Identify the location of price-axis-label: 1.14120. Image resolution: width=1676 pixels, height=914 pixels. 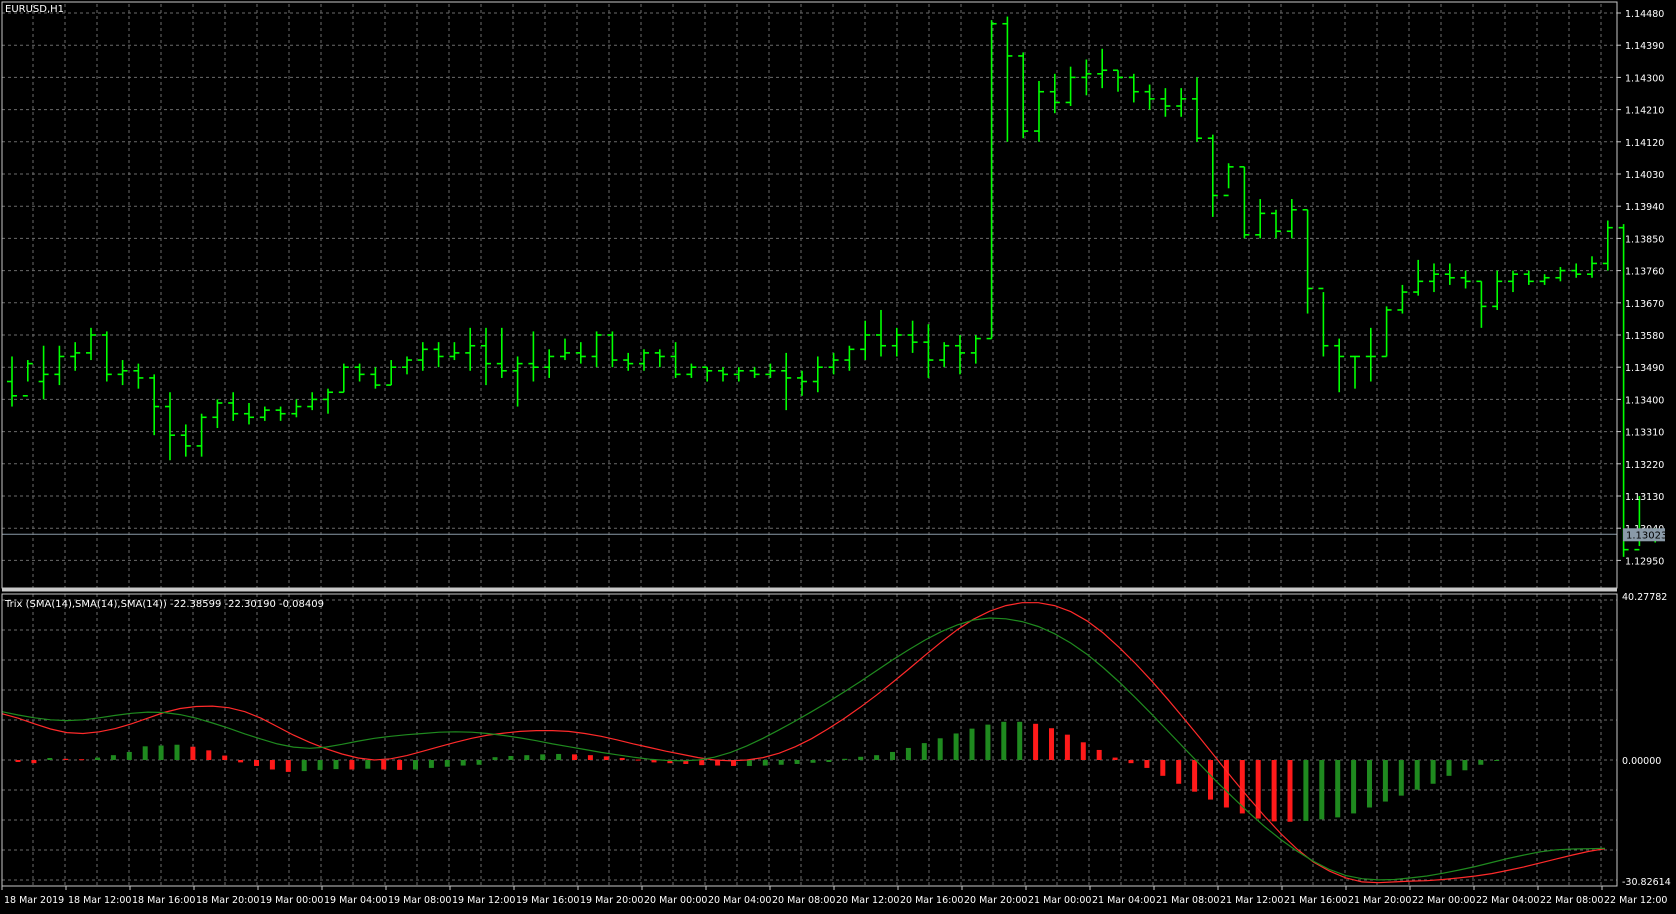
(1644, 143).